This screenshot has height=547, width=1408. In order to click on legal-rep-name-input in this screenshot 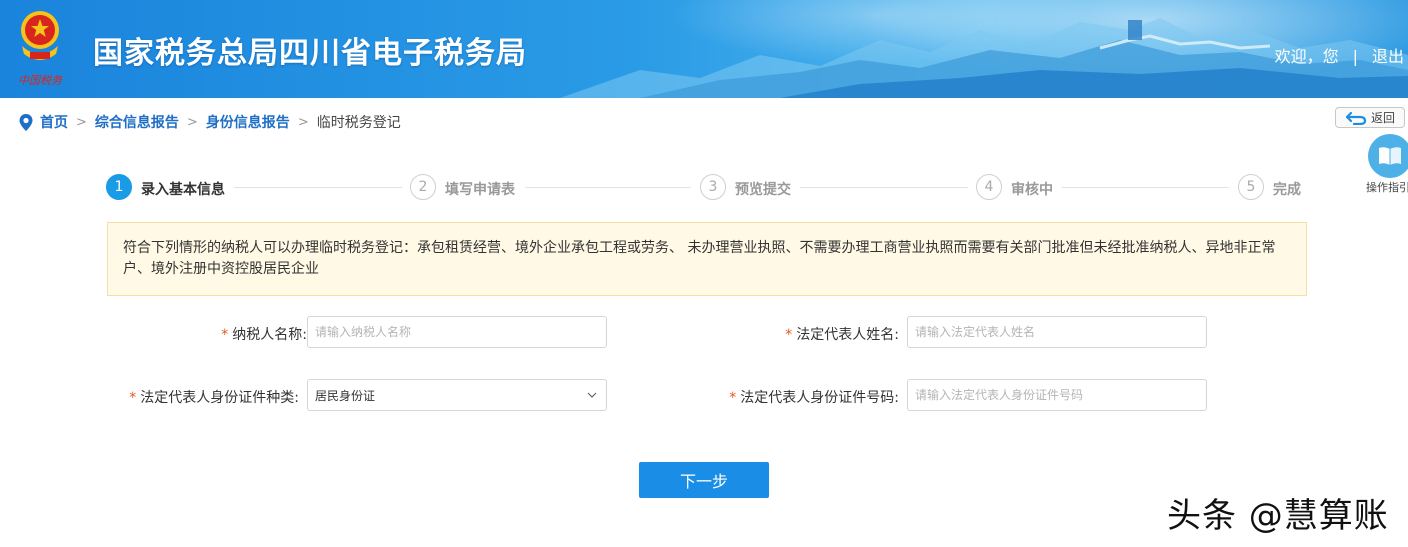, I will do `click(1057, 332)`.